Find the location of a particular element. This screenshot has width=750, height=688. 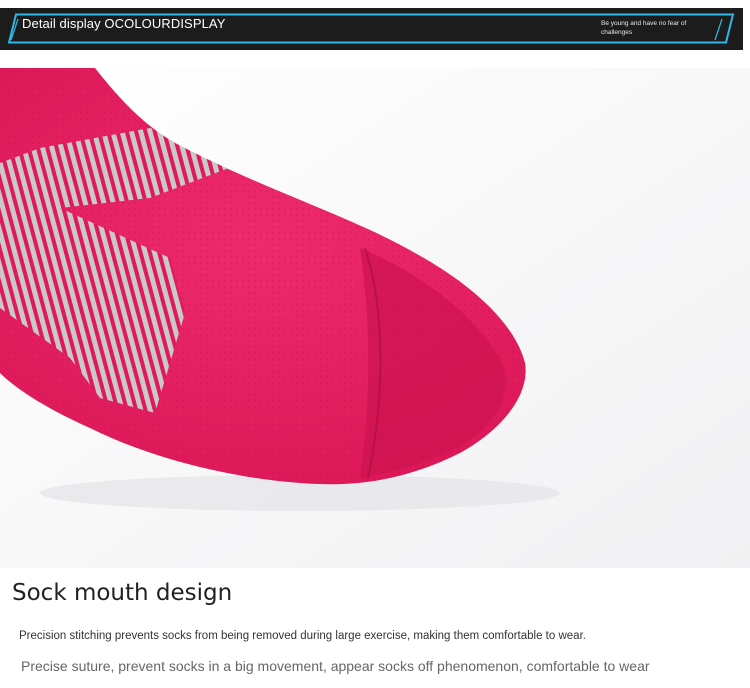

banner-slogan: Be young and have no fear of challenges is located at coordinates (644, 28).